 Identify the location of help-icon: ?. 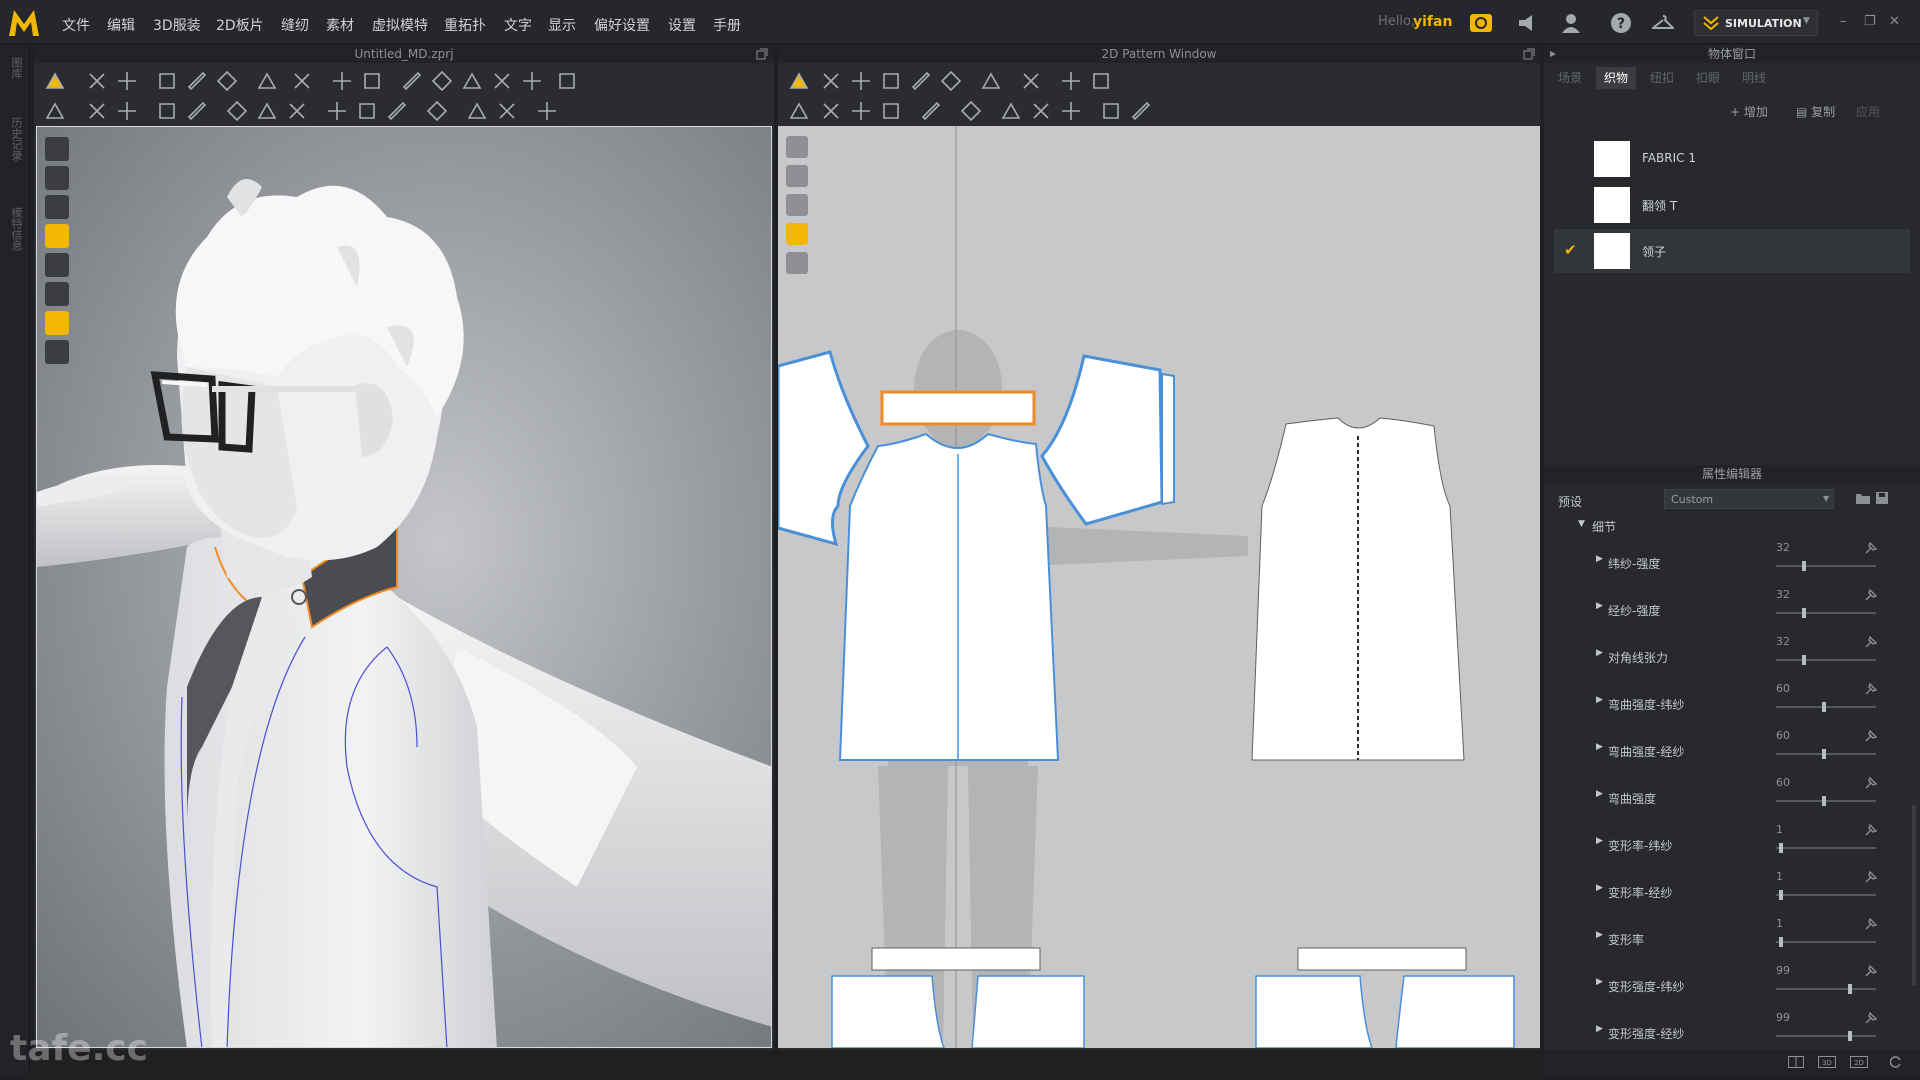
(1621, 23).